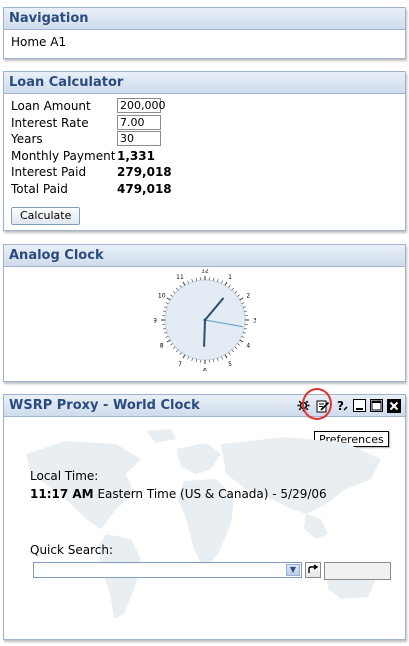 The height and width of the screenshot is (646, 409). Describe the element at coordinates (230, 277) in the screenshot. I see `clock-number: 1` at that location.